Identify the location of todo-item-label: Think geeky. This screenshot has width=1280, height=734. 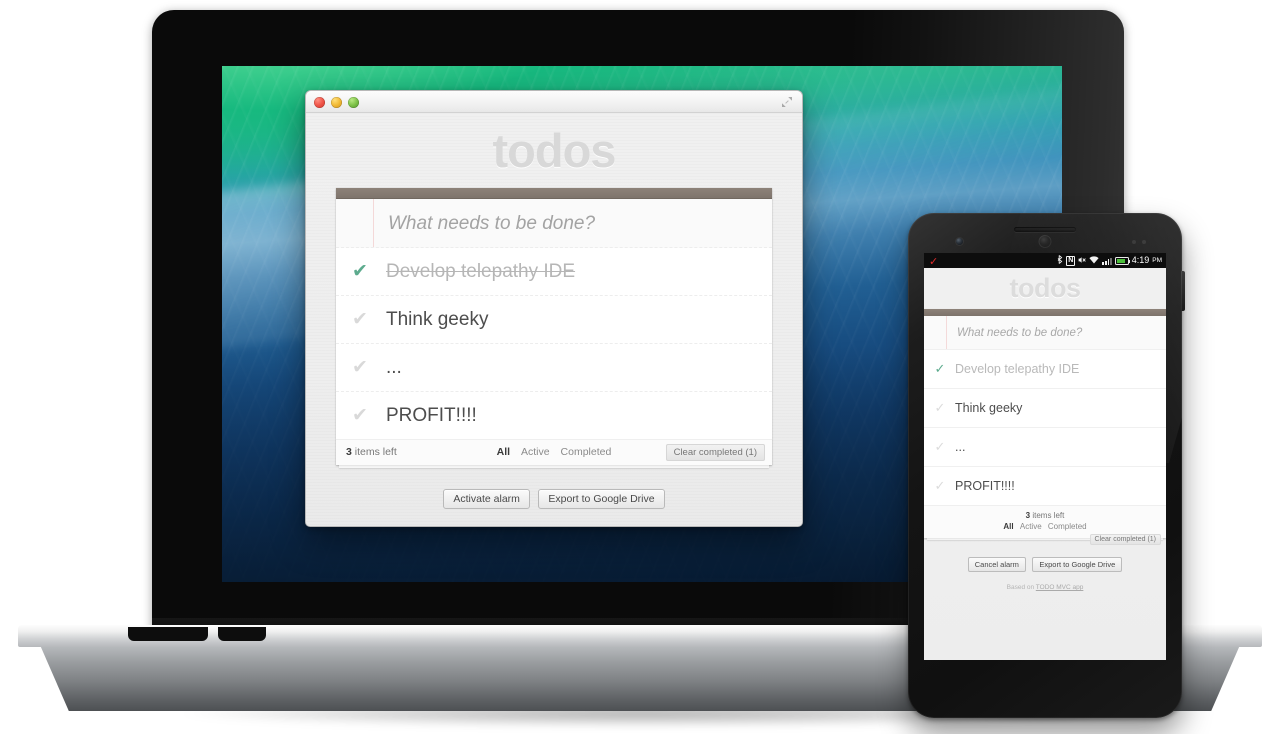
(437, 319).